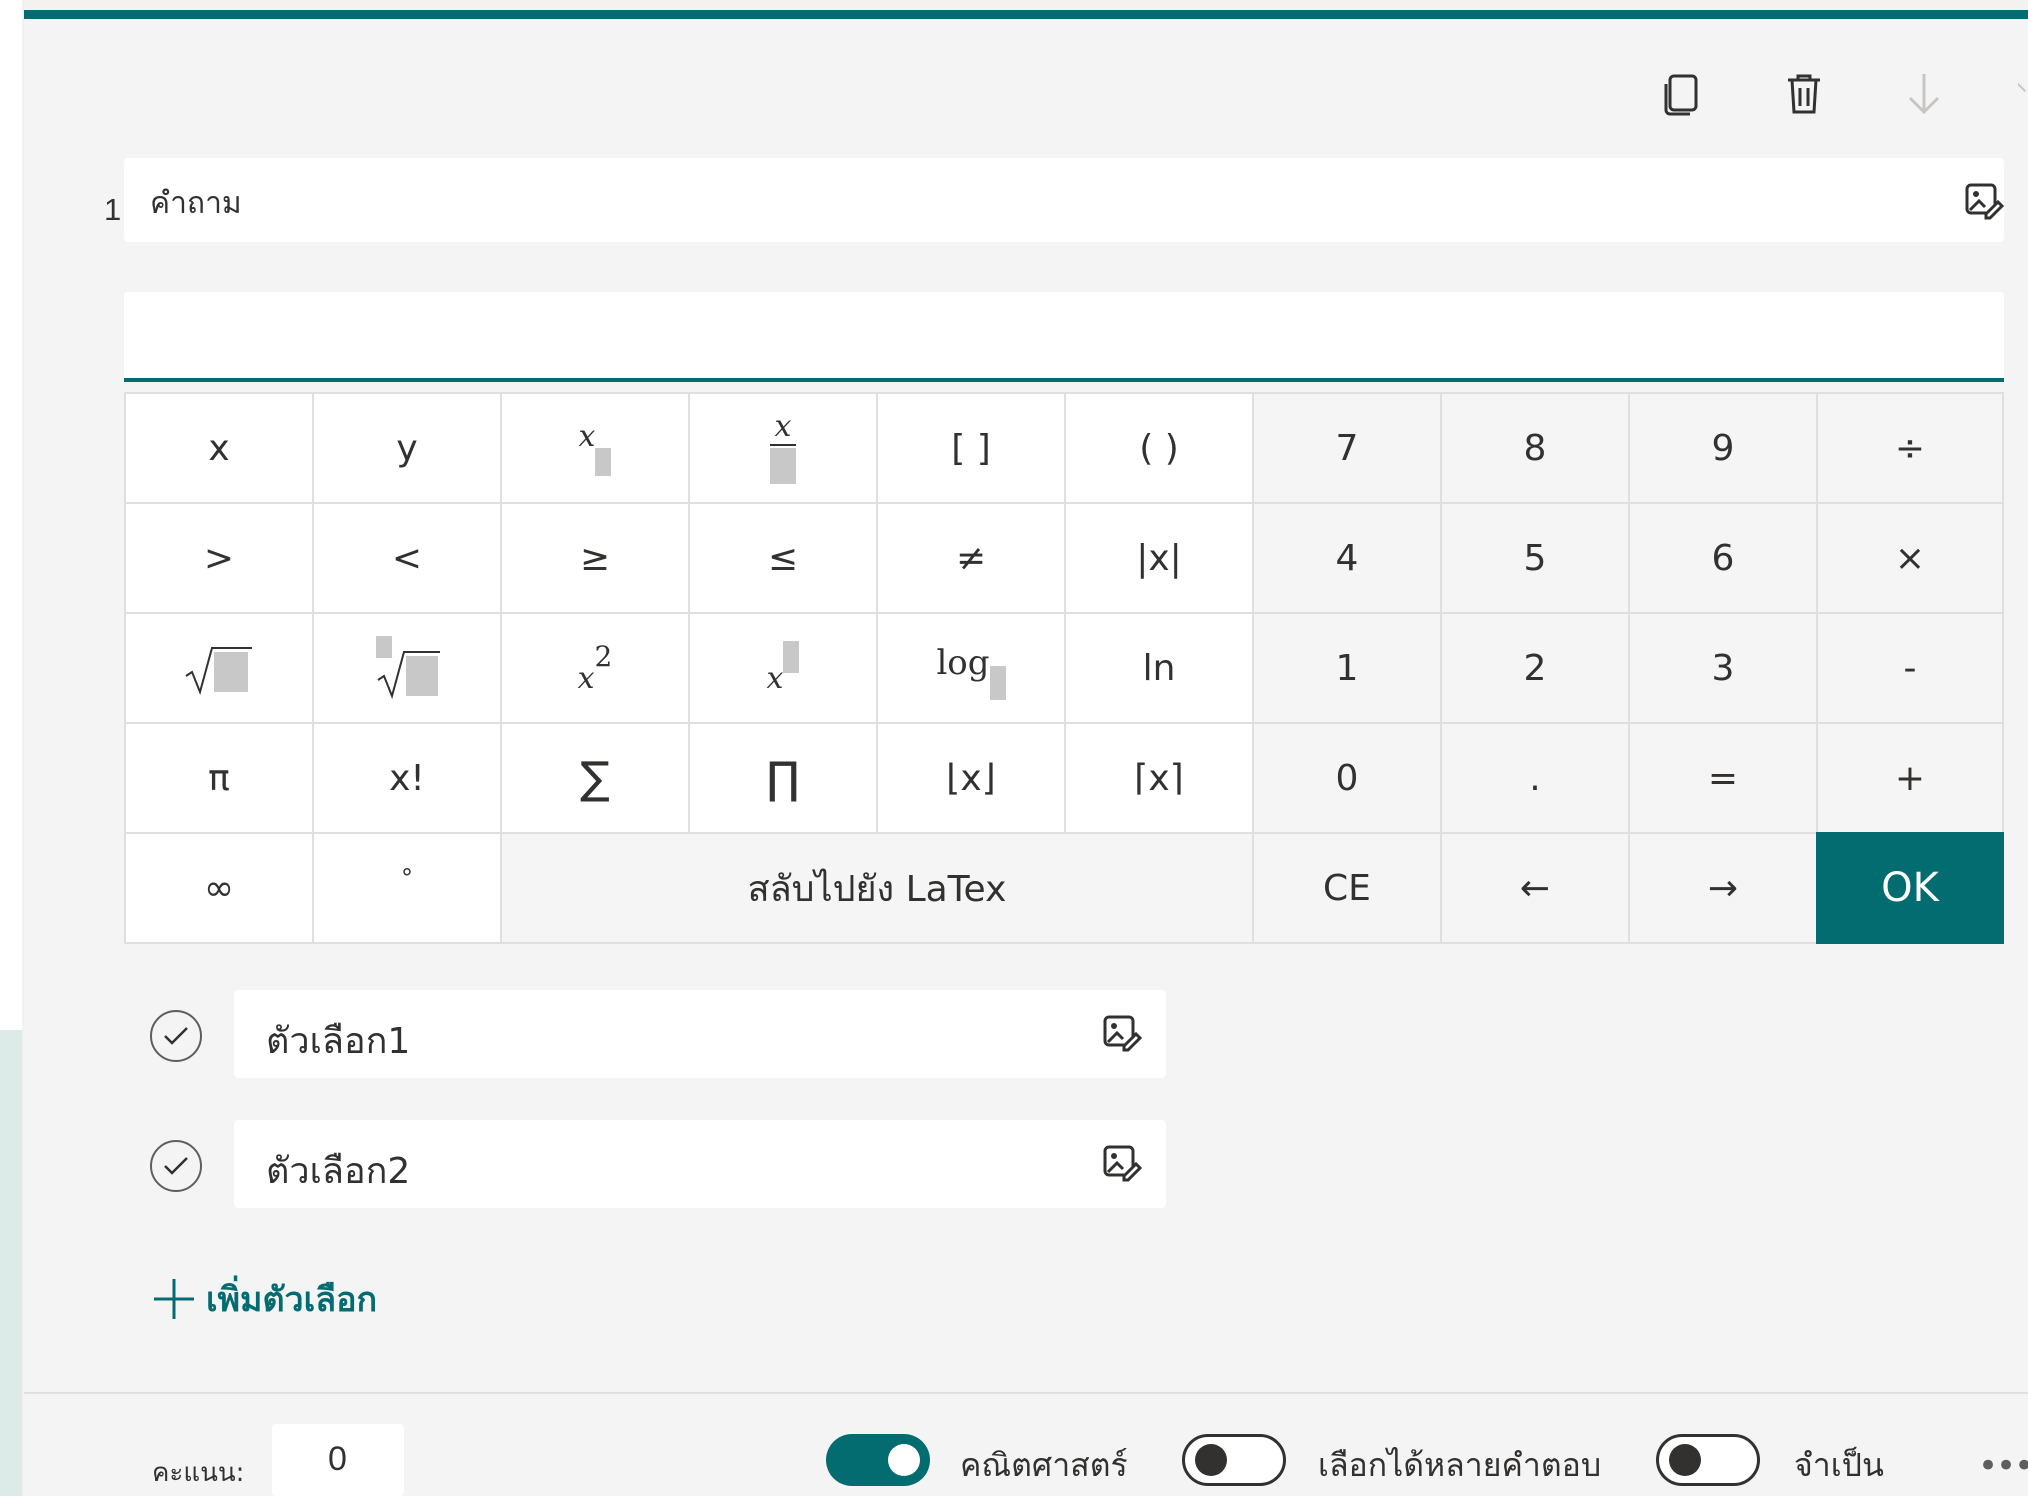 The image size is (2028, 1496). What do you see at coordinates (1924, 94) in the screenshot?
I see `move-down-icon` at bounding box center [1924, 94].